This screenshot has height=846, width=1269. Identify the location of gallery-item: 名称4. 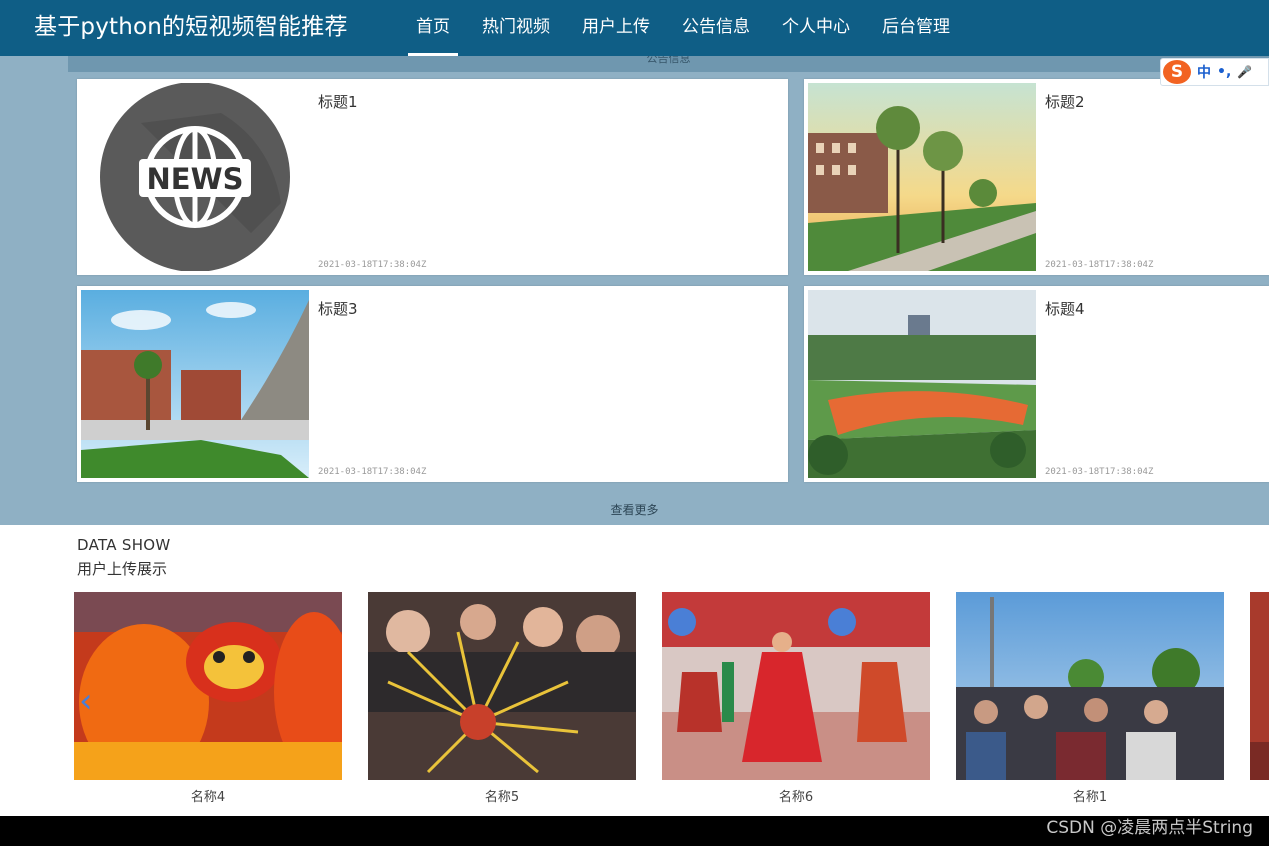
(208, 698).